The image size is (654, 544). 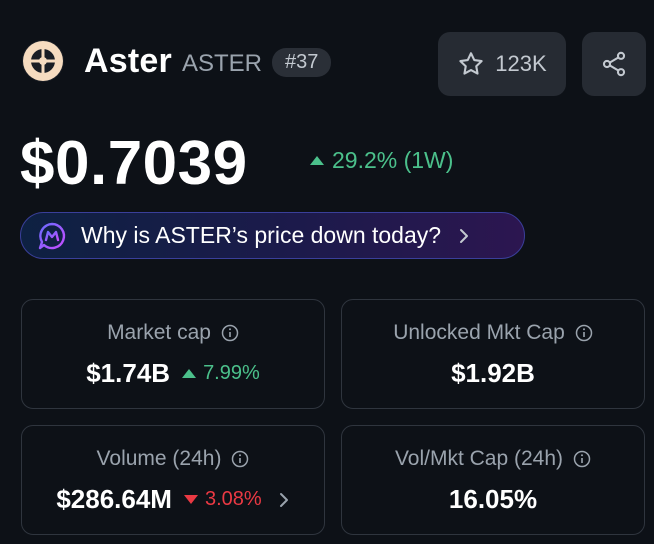 I want to click on ai-insight-button: Why is ASTER’s price down today?, so click(x=272, y=235).